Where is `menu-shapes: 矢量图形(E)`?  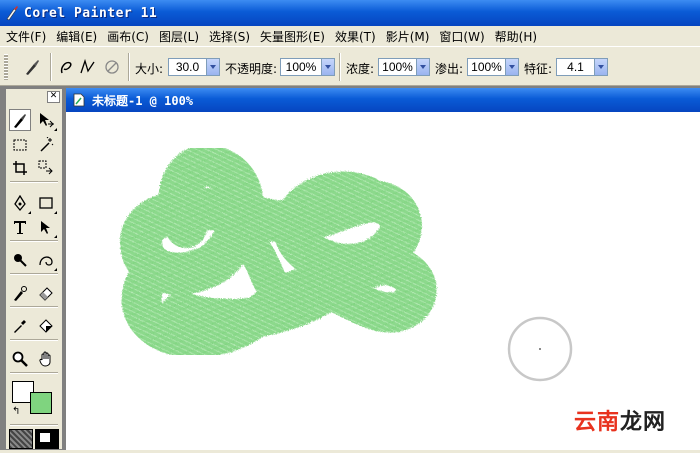
menu-shapes: 矢量图形(E) is located at coordinates (292, 36).